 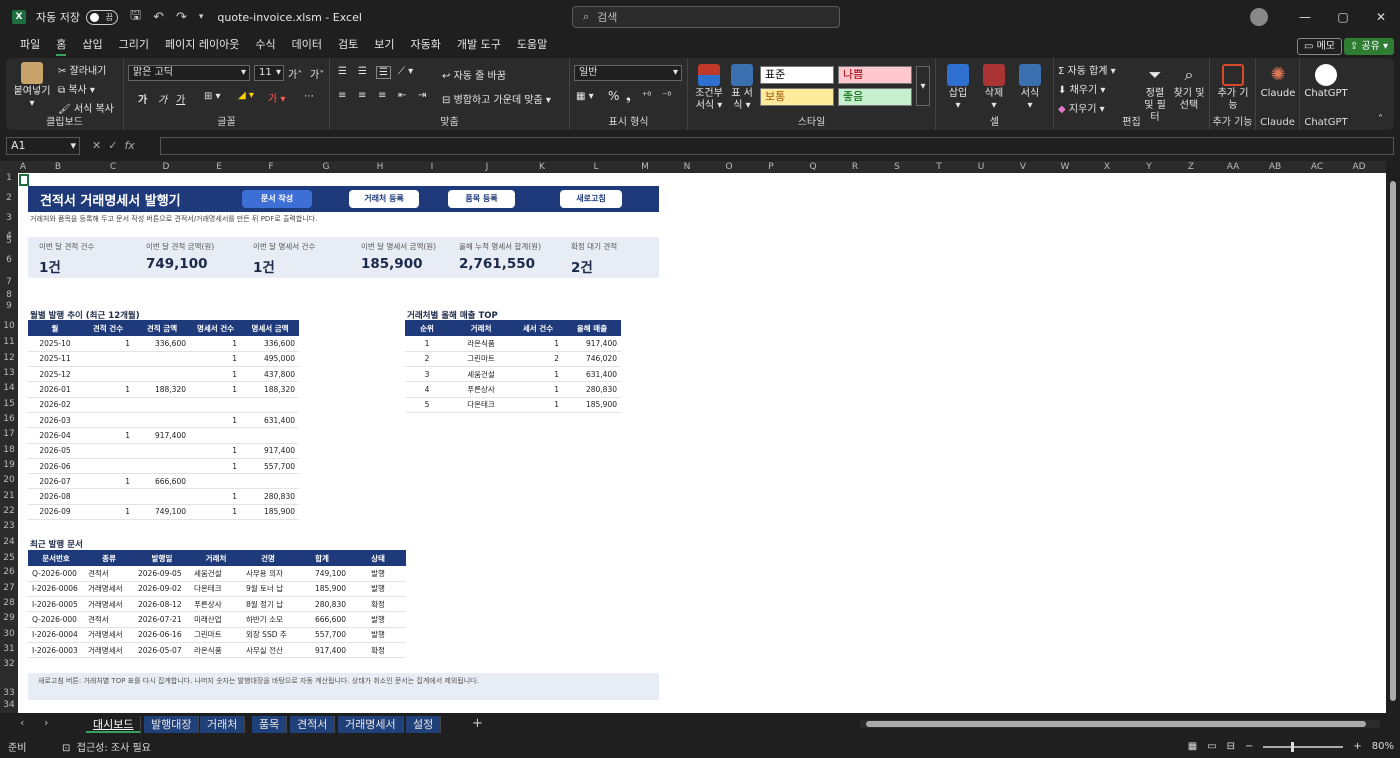 I want to click on table-cell: 2, so click(x=538, y=359).